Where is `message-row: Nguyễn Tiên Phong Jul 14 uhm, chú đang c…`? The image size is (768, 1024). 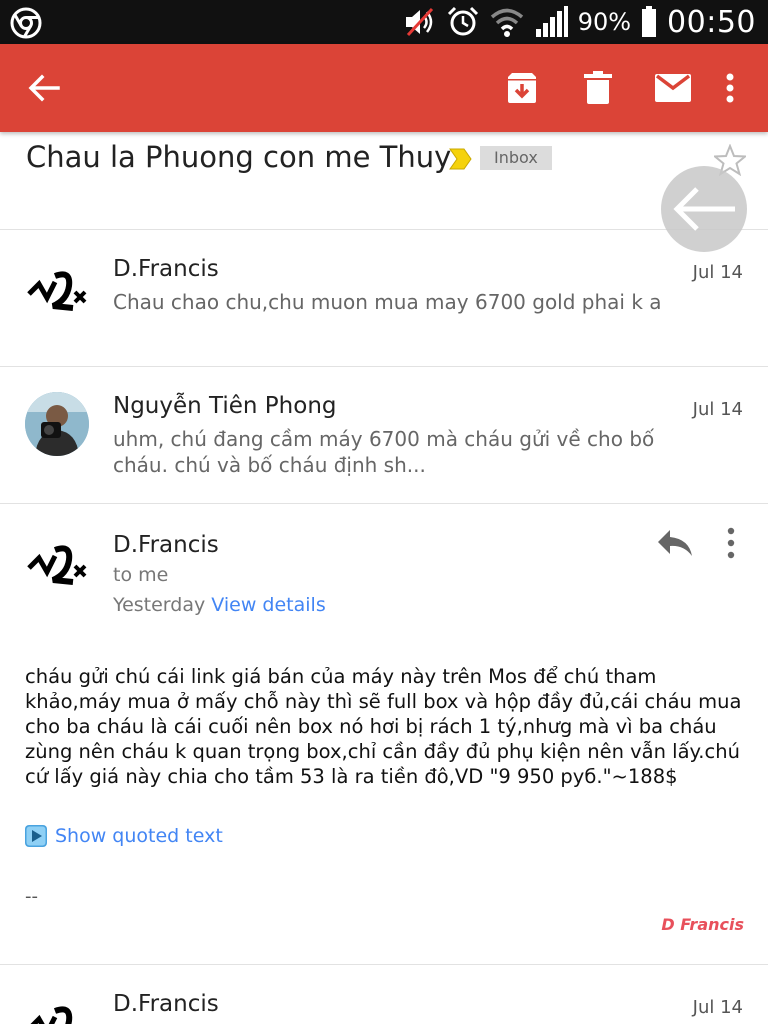
message-row: Nguyễn Tiên Phong Jul 14 uhm, chú đang c… is located at coordinates (384, 435).